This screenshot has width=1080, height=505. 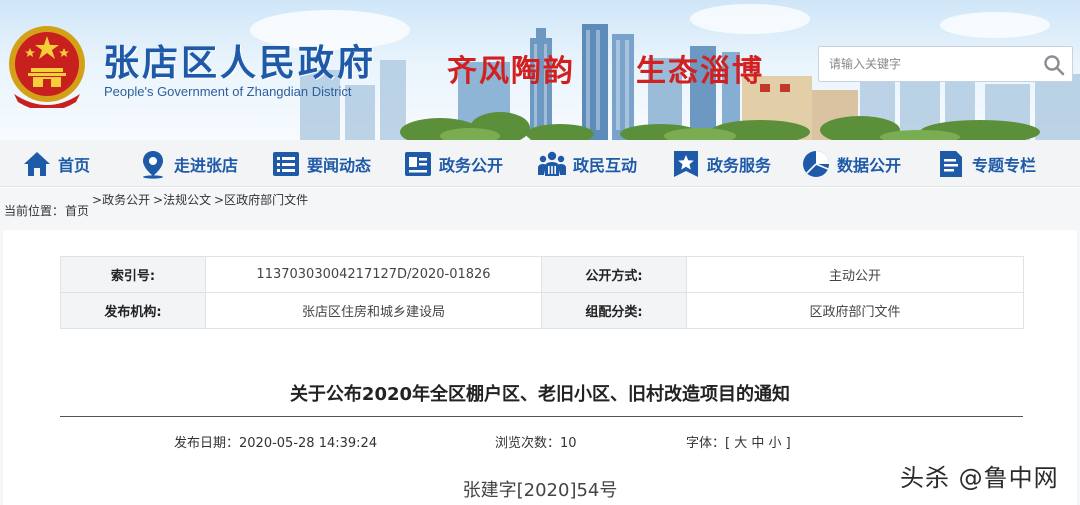 What do you see at coordinates (126, 200) in the screenshot?
I see `breadcrumb-item-label: 政务公开` at bounding box center [126, 200].